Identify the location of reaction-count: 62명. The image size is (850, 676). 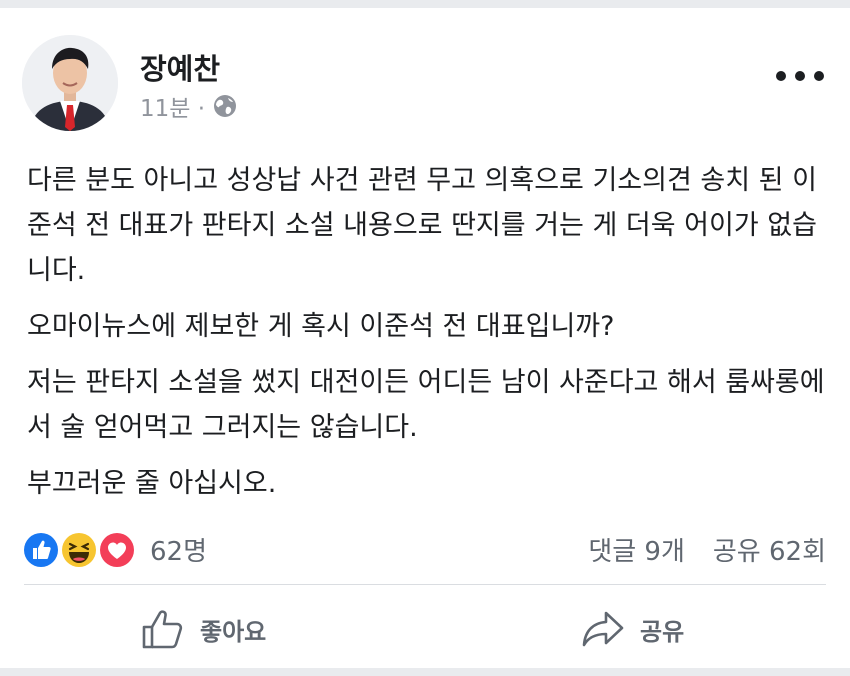
(179, 551).